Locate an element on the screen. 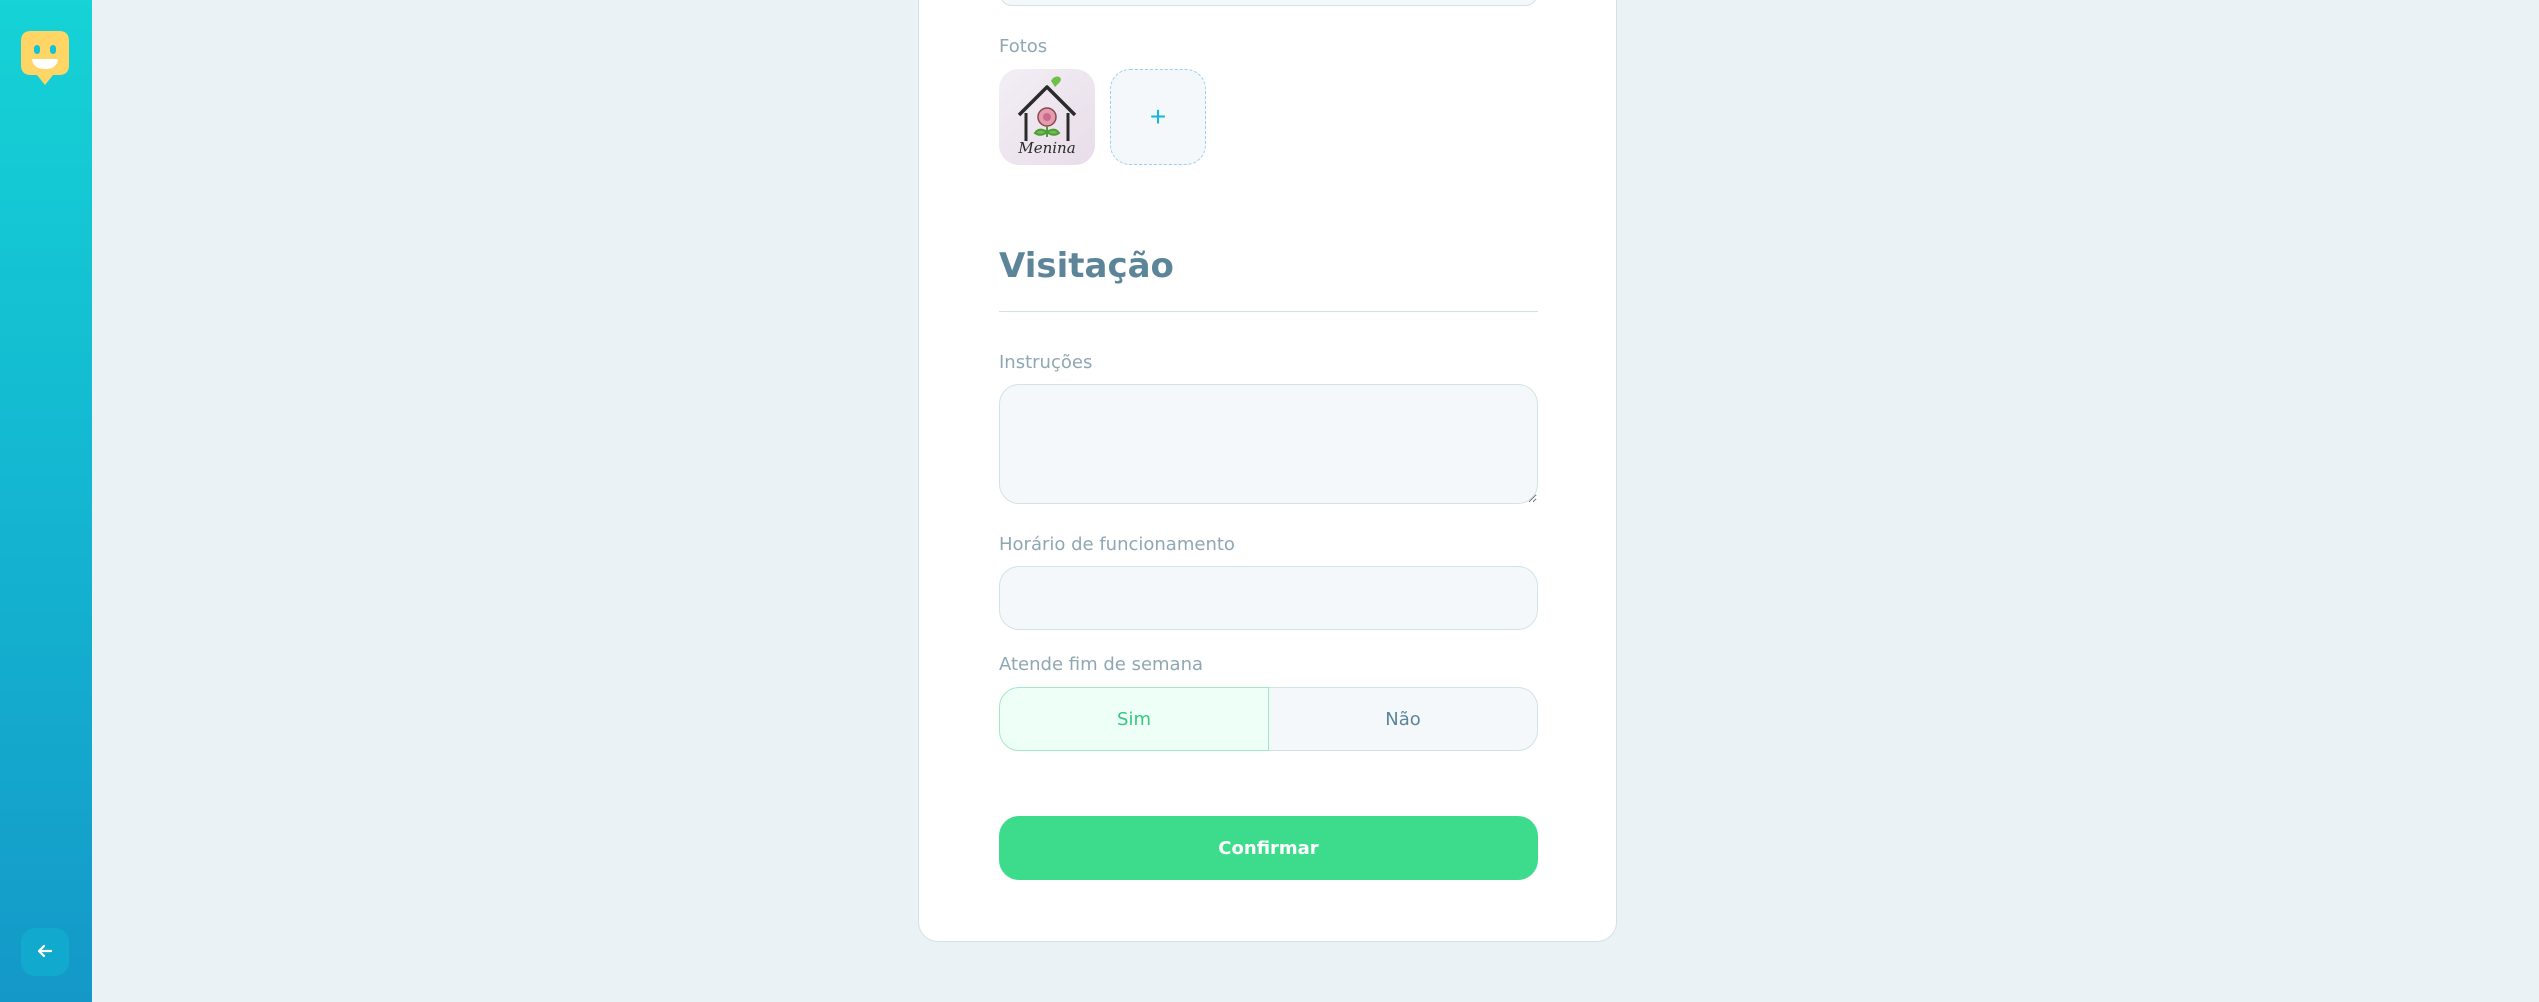  add-photo-button: + is located at coordinates (1158, 117).